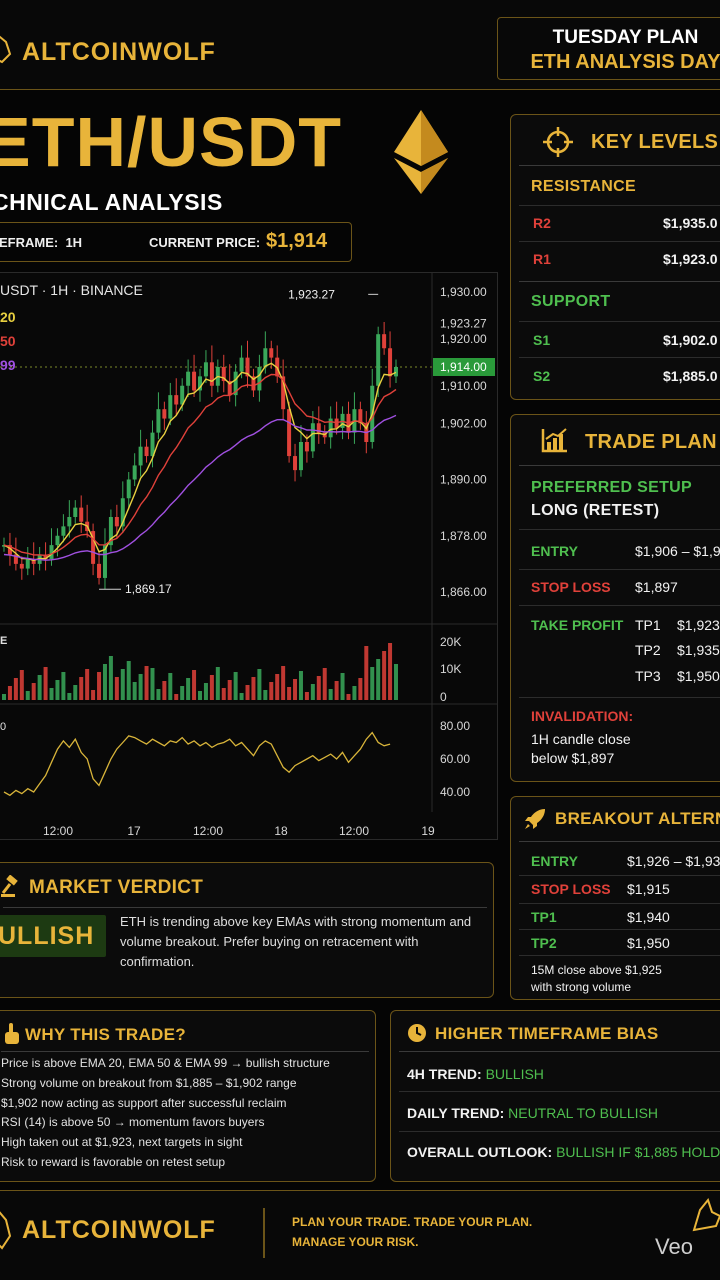 The height and width of the screenshot is (1280, 720). Describe the element at coordinates (577, 625) in the screenshot. I see `take-profit-label: TAKE PROFIT` at that location.